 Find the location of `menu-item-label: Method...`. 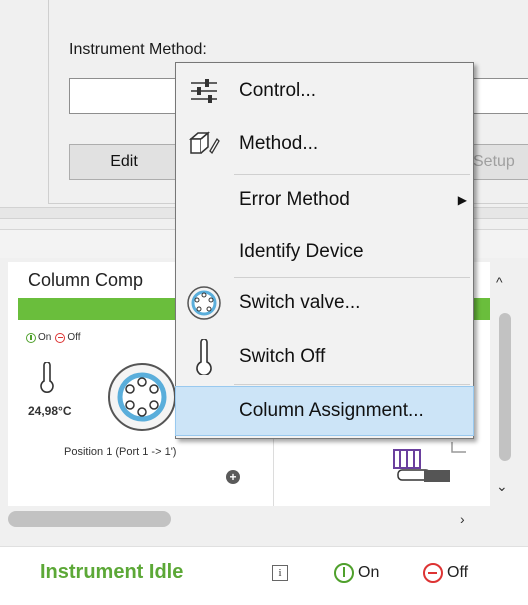

menu-item-label: Method... is located at coordinates (279, 143).